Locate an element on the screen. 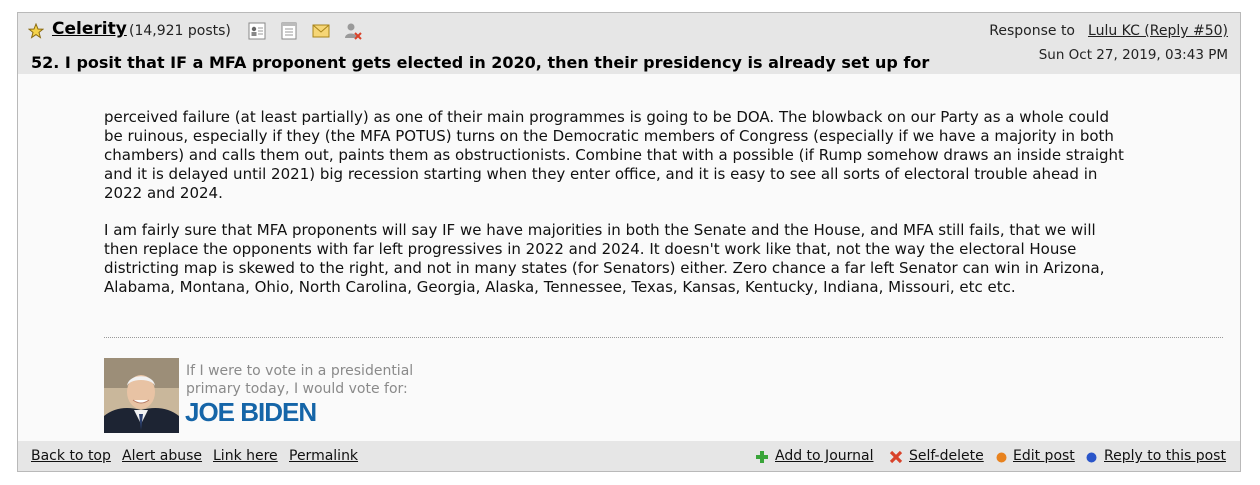 The width and height of the screenshot is (1260, 485). add-to-journal-link: Add to Journal is located at coordinates (824, 456).